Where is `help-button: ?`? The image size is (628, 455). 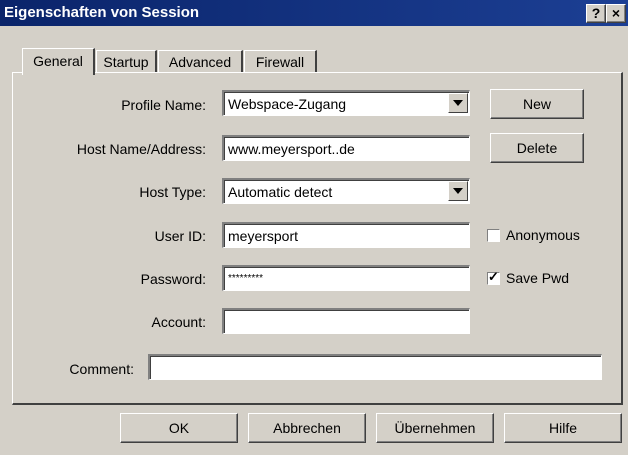
help-button: ? is located at coordinates (596, 13).